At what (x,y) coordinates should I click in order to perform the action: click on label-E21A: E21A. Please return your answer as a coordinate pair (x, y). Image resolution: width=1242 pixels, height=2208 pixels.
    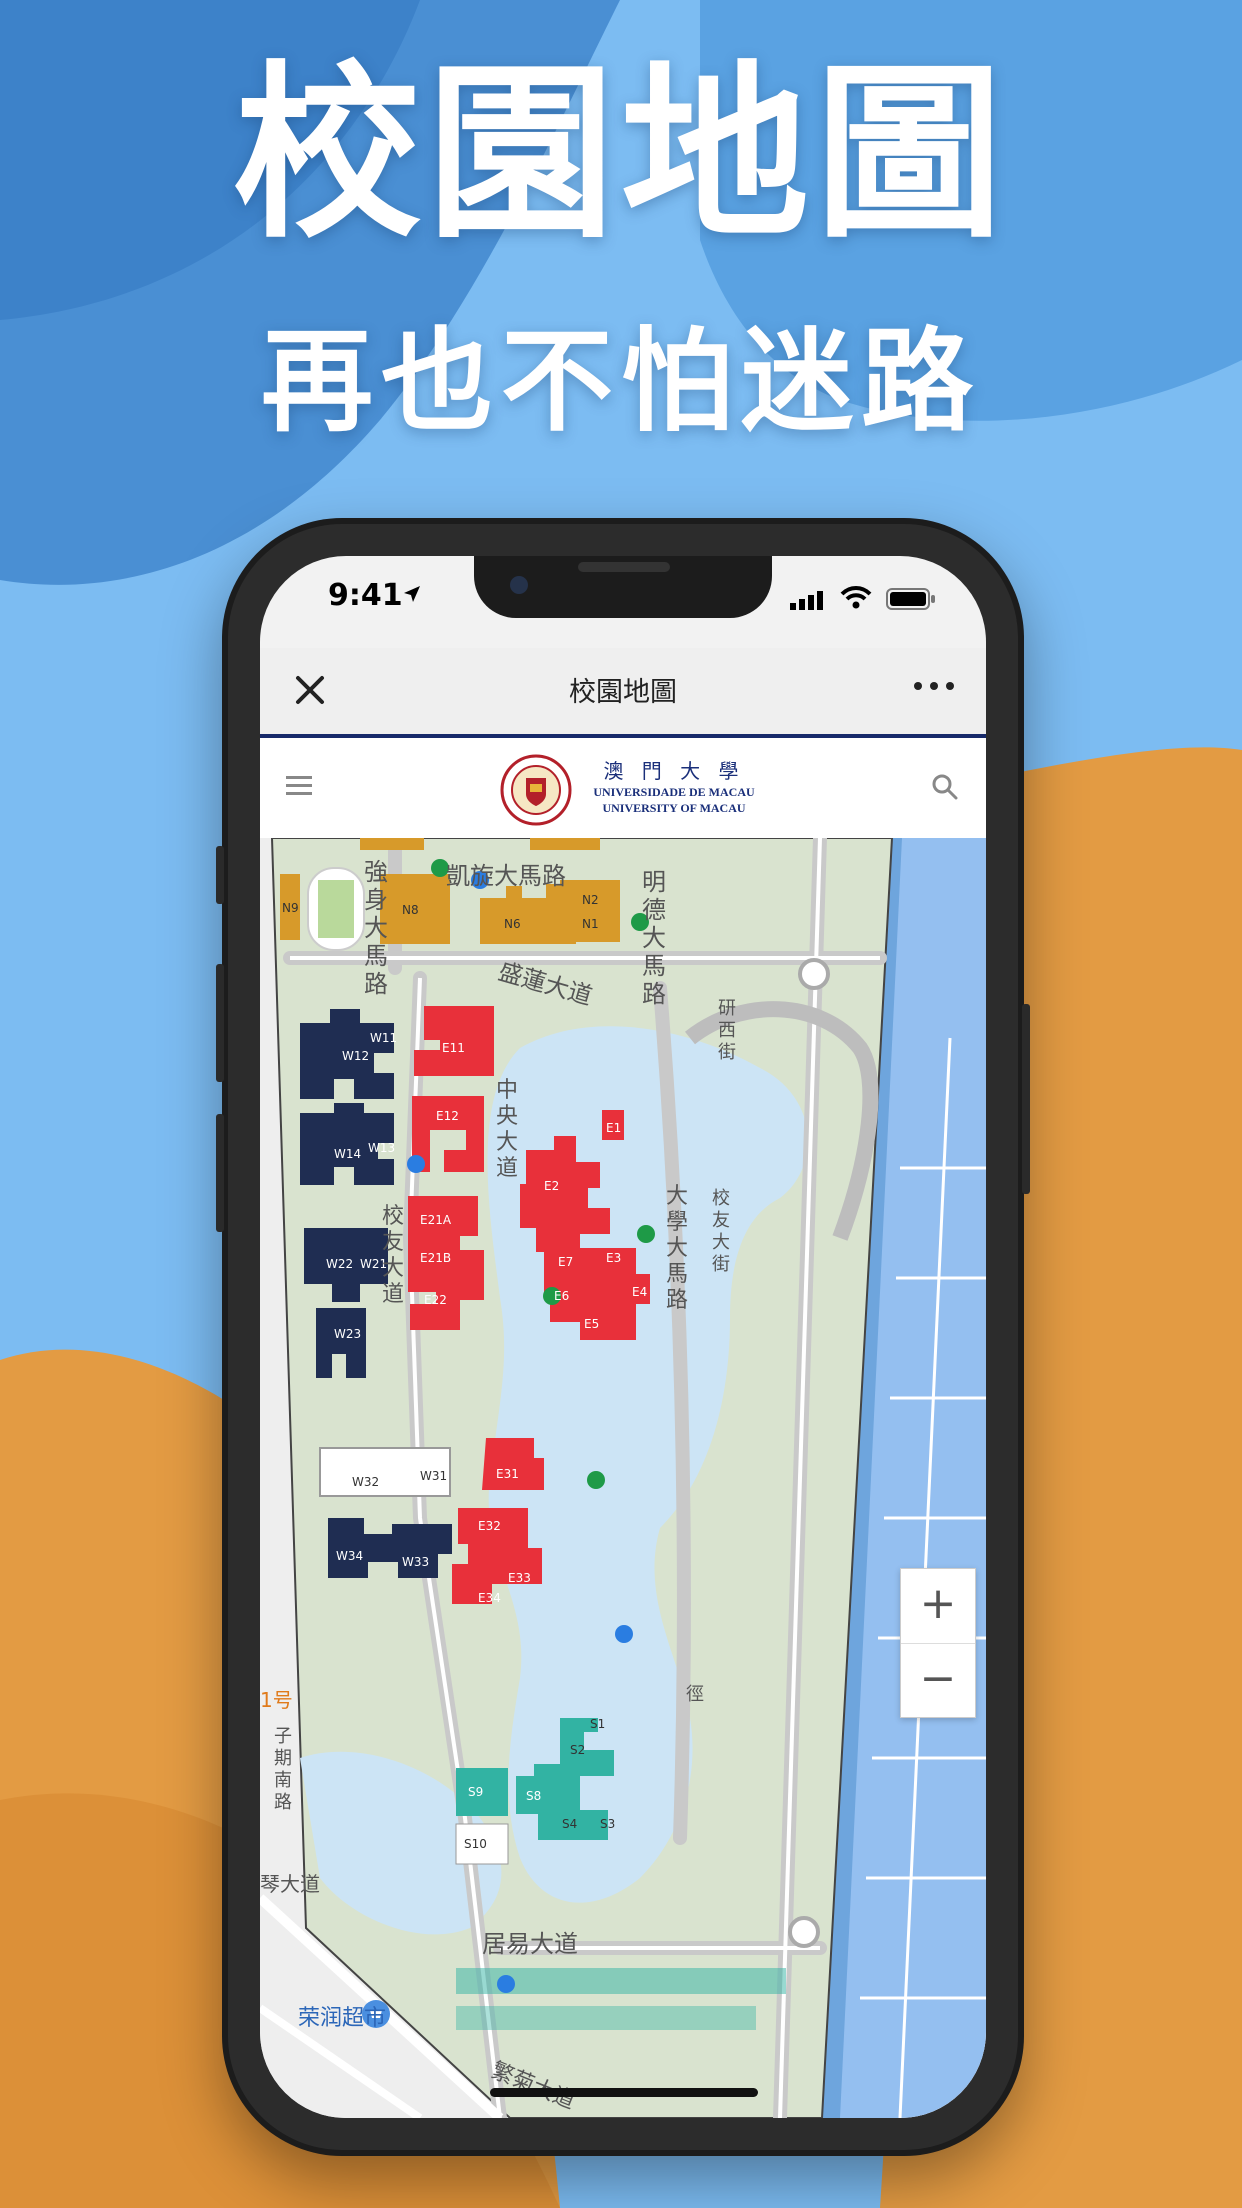
    Looking at the image, I should click on (436, 1220).